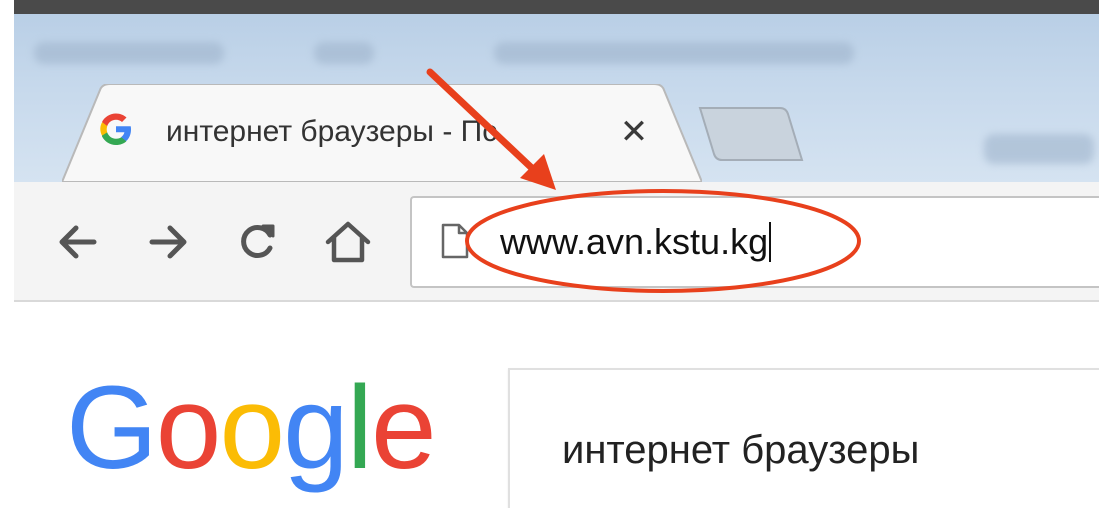 This screenshot has height=508, width=1099. What do you see at coordinates (751, 134) in the screenshot?
I see `new-tab-button` at bounding box center [751, 134].